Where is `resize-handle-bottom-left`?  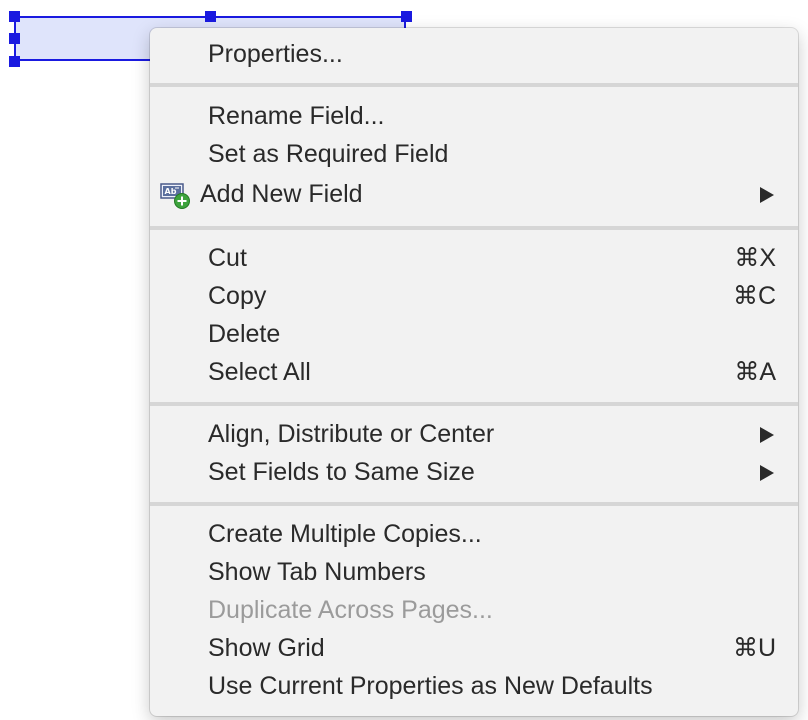
resize-handle-bottom-left is located at coordinates (14, 61).